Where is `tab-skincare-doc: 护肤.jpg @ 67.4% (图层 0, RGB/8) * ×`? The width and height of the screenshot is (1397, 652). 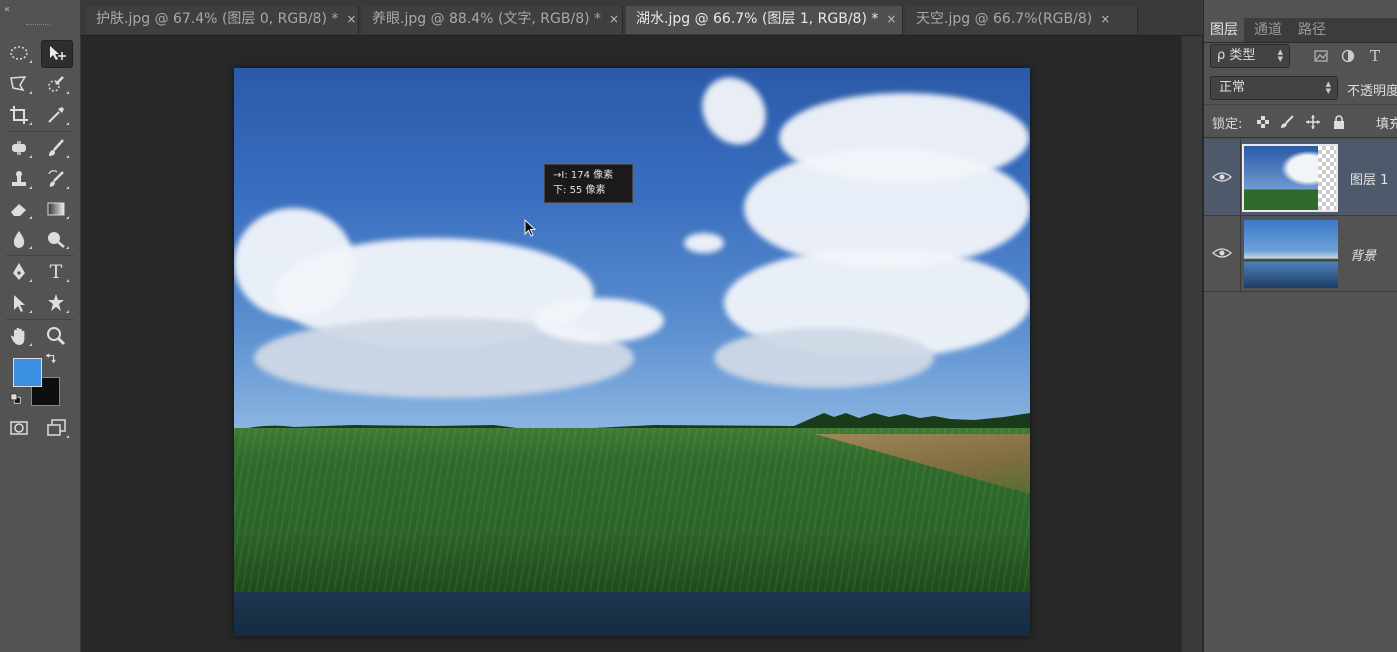 tab-skincare-doc: 护肤.jpg @ 67.4% (图层 0, RGB/8) * × is located at coordinates (222, 20).